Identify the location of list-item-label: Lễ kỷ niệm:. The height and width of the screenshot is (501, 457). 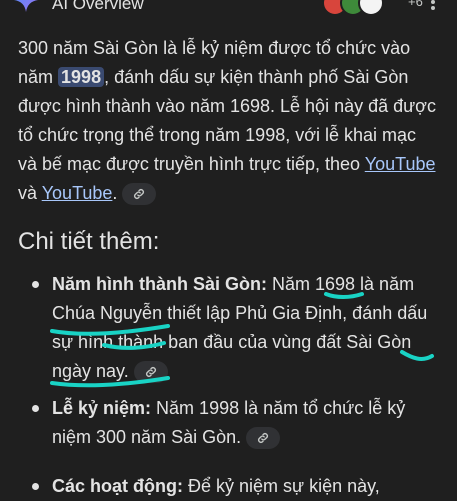
(102, 408).